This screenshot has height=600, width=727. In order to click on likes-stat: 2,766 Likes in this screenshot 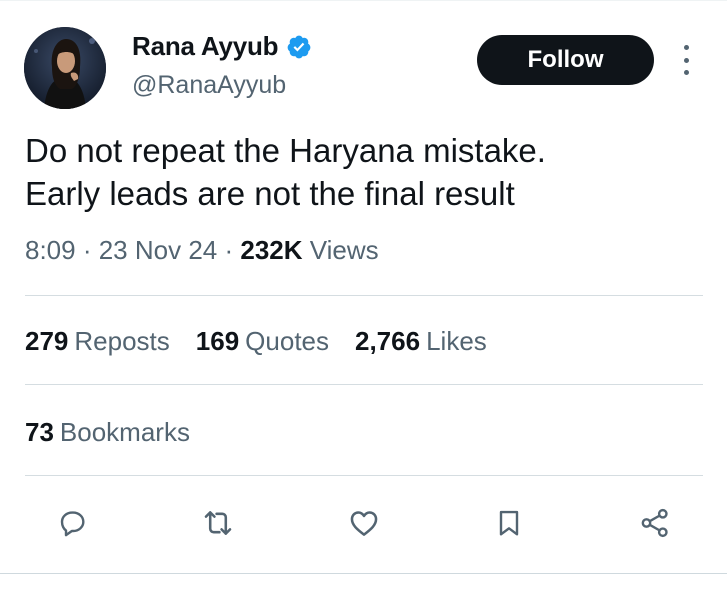, I will do `click(421, 341)`.